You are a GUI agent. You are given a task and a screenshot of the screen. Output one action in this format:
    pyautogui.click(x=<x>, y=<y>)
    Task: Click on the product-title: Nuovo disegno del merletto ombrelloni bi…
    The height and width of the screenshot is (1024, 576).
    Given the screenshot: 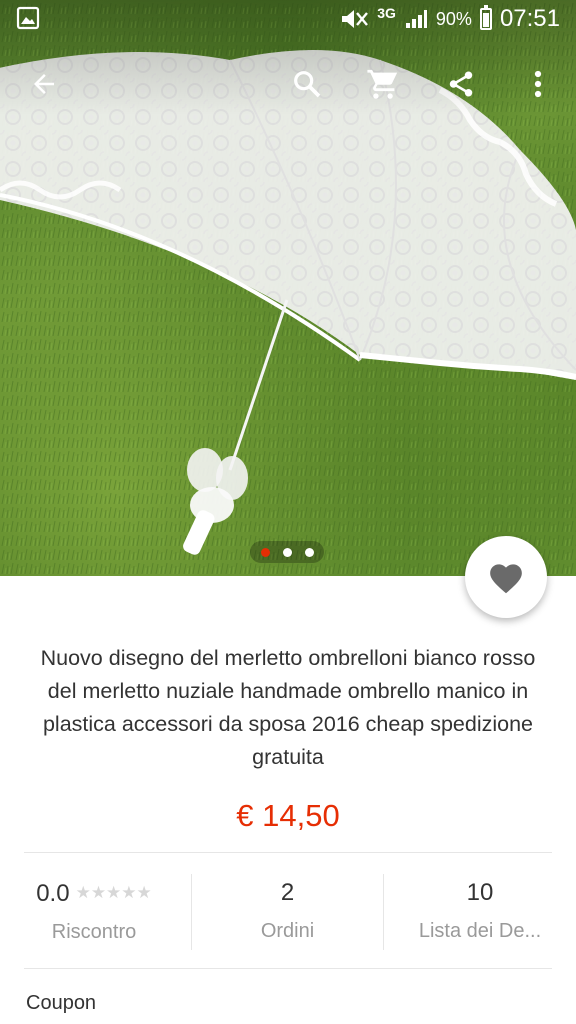 What is the action you would take?
    pyautogui.click(x=288, y=707)
    